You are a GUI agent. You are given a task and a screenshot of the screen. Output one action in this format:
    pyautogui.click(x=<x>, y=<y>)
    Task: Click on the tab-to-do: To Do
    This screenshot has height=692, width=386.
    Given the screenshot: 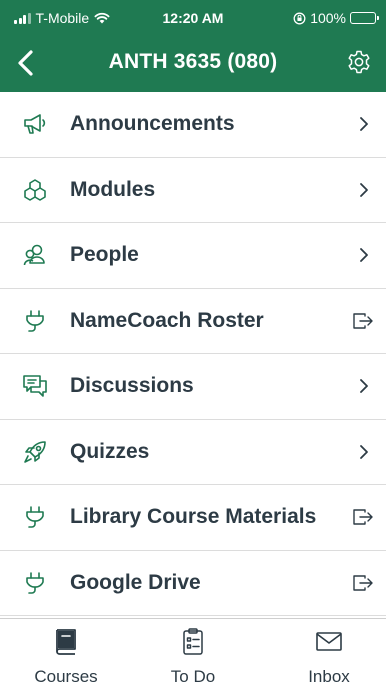 What is the action you would take?
    pyautogui.click(x=193, y=655)
    